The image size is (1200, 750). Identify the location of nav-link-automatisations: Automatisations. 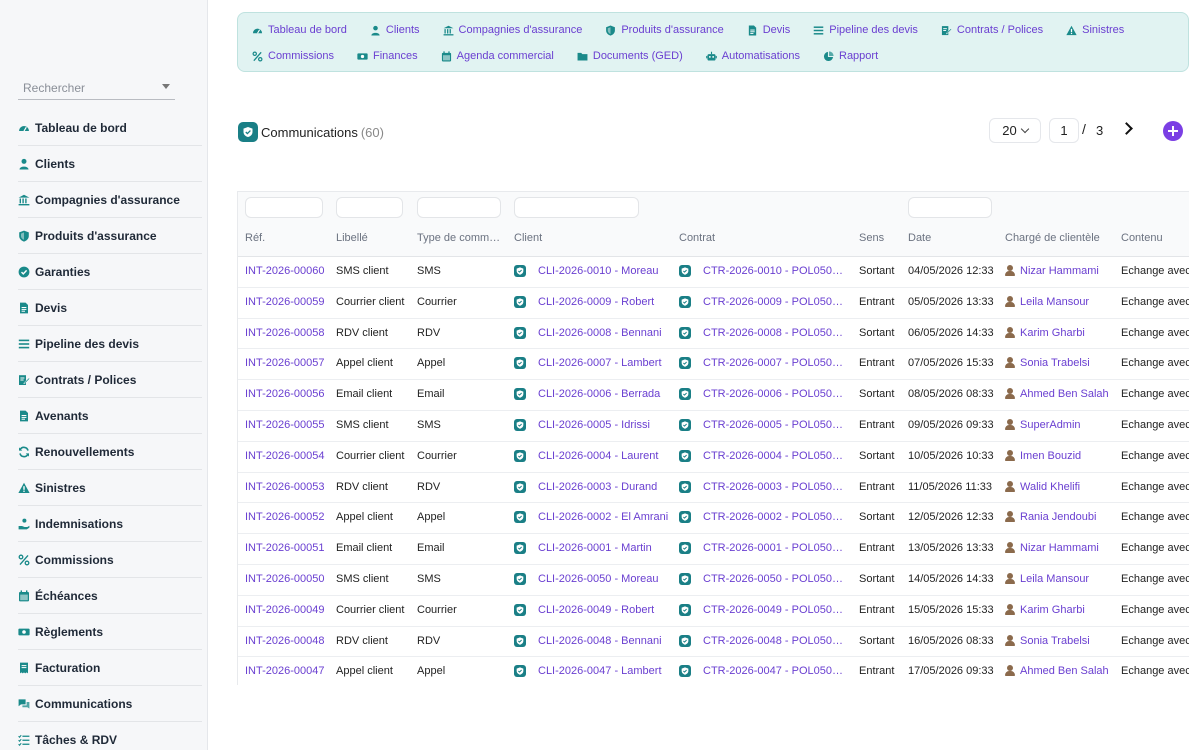
(752, 56).